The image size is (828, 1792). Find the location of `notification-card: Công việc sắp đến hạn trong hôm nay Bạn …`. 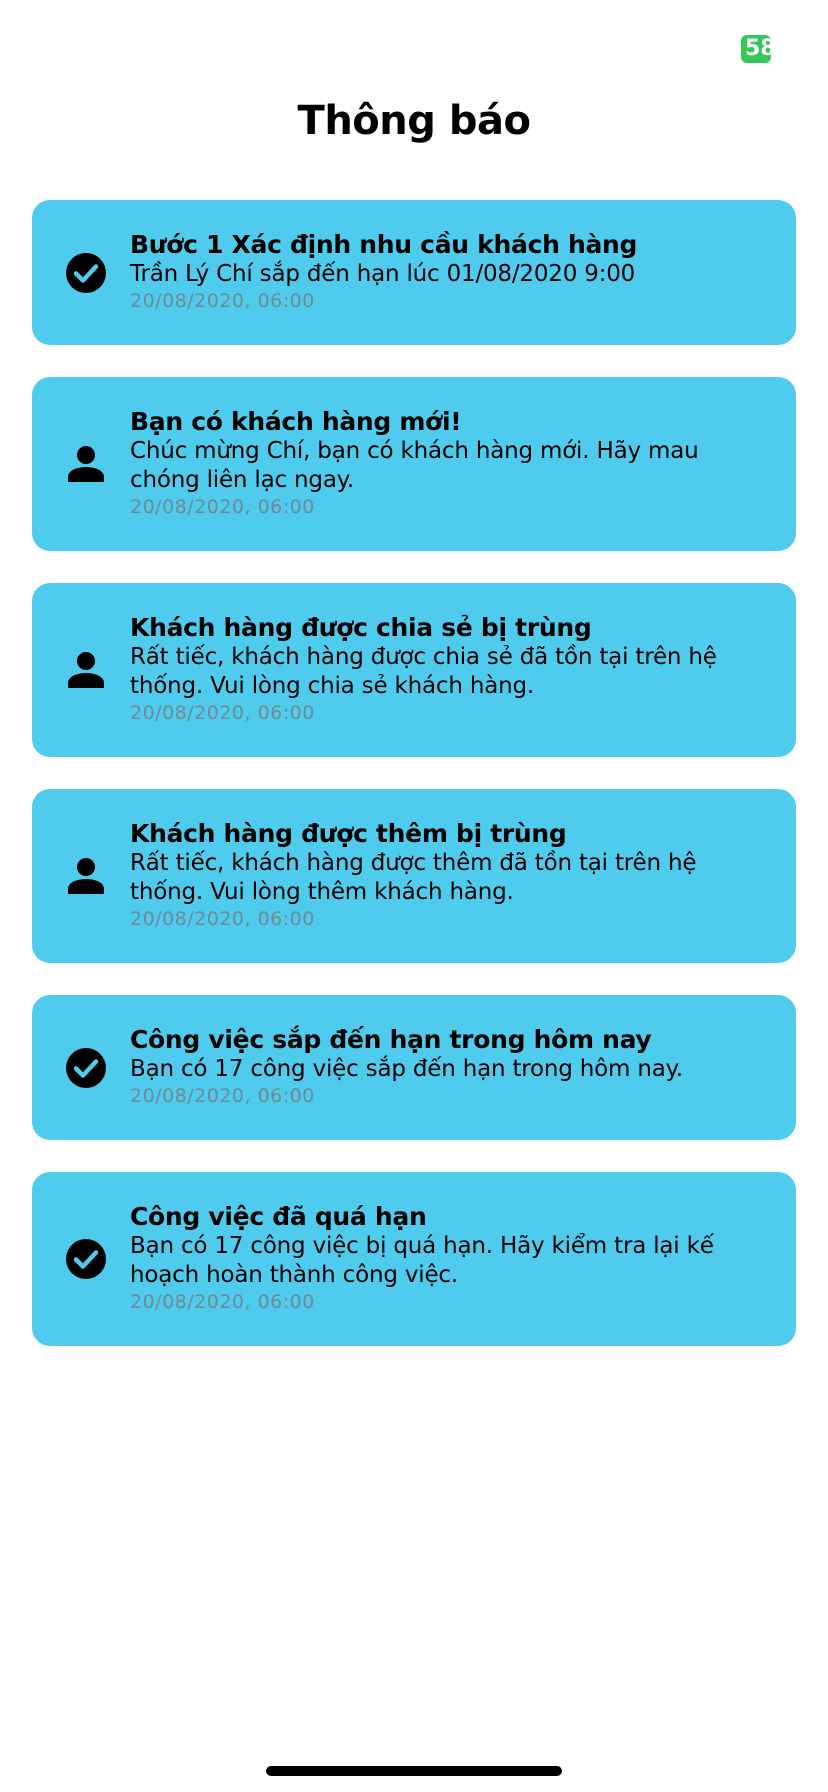

notification-card: Công việc sắp đến hạn trong hôm nay Bạn … is located at coordinates (414, 1067).